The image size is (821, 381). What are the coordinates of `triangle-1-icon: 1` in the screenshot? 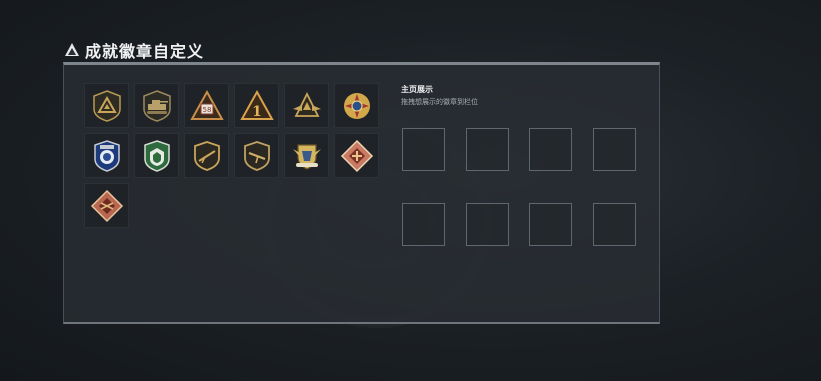 It's located at (256, 104).